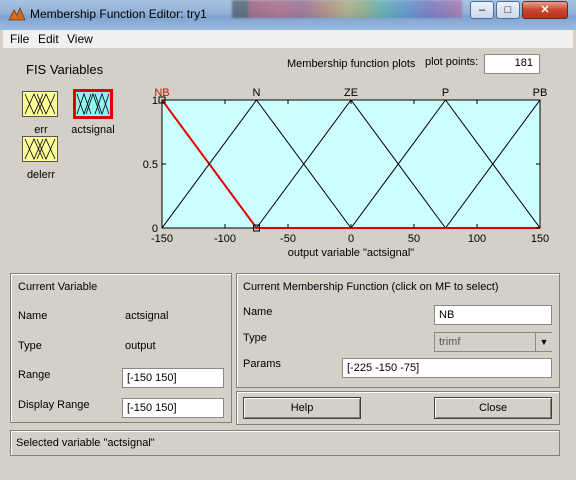 This screenshot has height=480, width=576. What do you see at coordinates (41, 130) in the screenshot?
I see `variable-err-label: err` at bounding box center [41, 130].